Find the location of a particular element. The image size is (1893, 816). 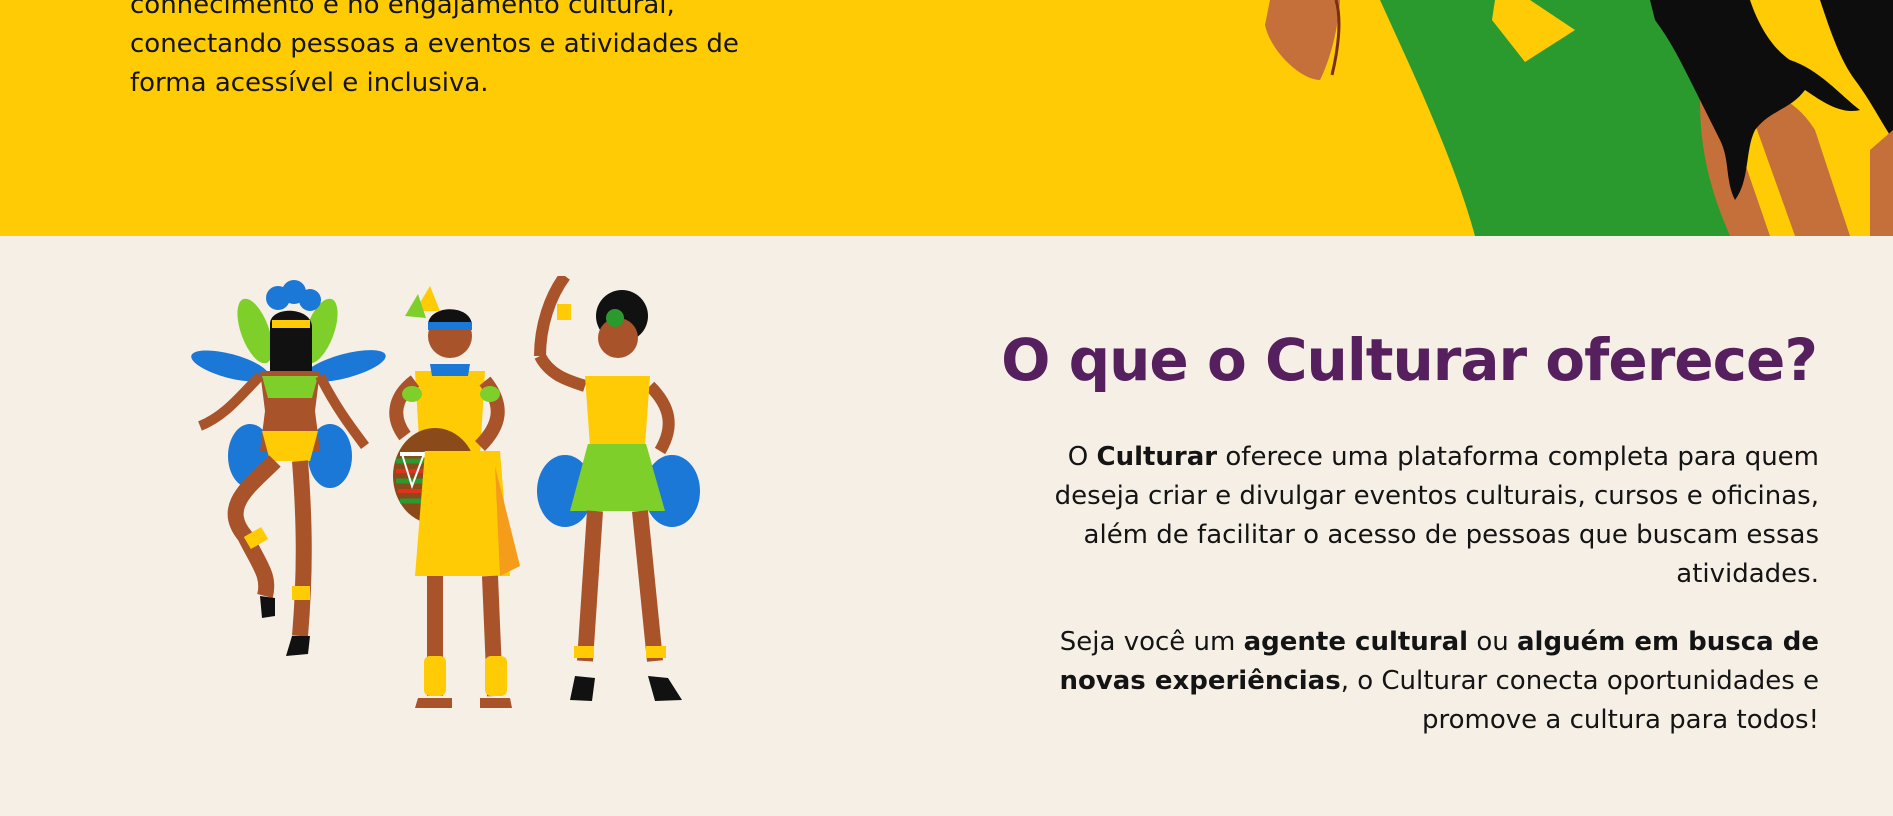

hero-text-line-3: forma acessível e inclusiva. is located at coordinates (309, 83).